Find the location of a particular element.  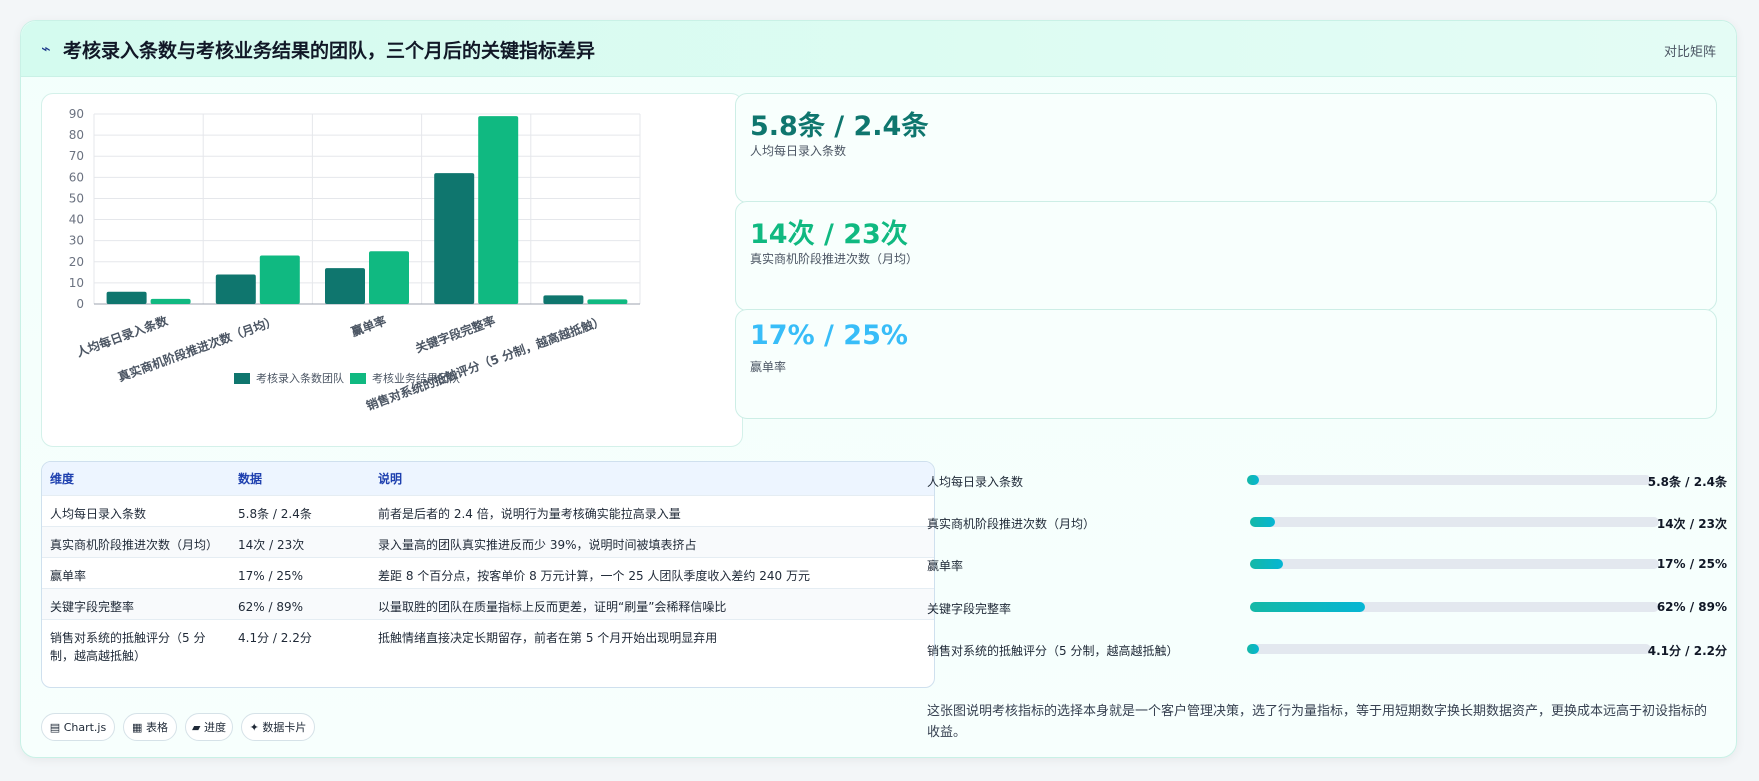

y-tick-label: 90 is located at coordinates (76, 114).